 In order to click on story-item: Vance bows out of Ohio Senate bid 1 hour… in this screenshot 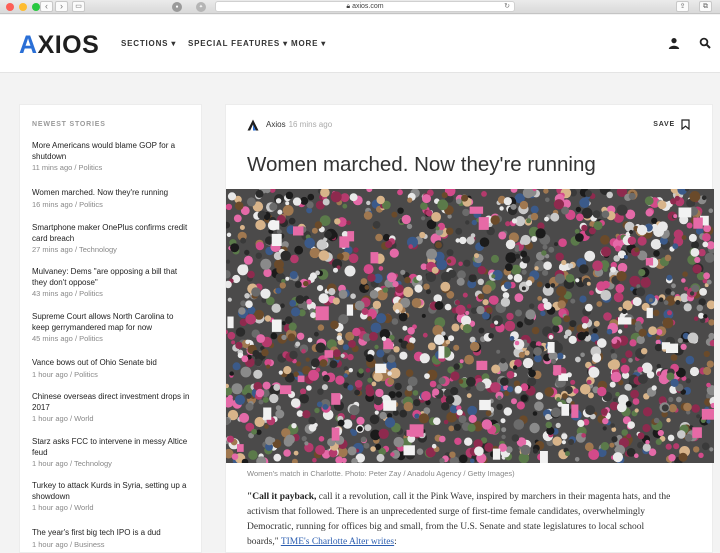, I will do `click(112, 369)`.